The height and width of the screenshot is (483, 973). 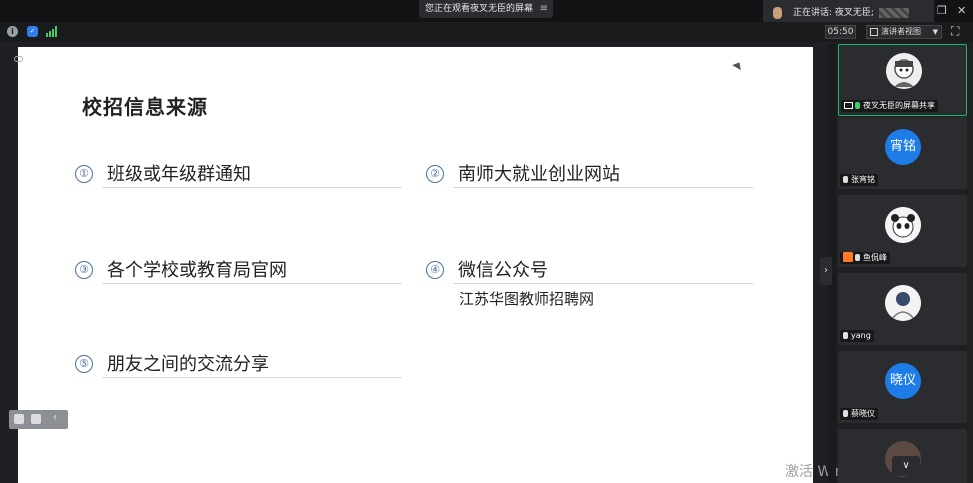 I want to click on participant-name: yang, so click(x=861, y=335).